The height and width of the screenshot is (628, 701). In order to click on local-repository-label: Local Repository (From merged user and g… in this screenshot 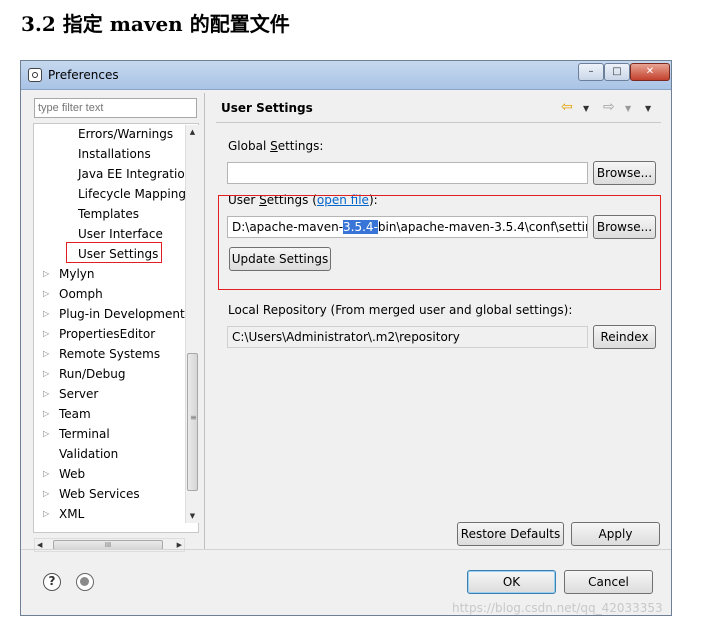, I will do `click(400, 310)`.